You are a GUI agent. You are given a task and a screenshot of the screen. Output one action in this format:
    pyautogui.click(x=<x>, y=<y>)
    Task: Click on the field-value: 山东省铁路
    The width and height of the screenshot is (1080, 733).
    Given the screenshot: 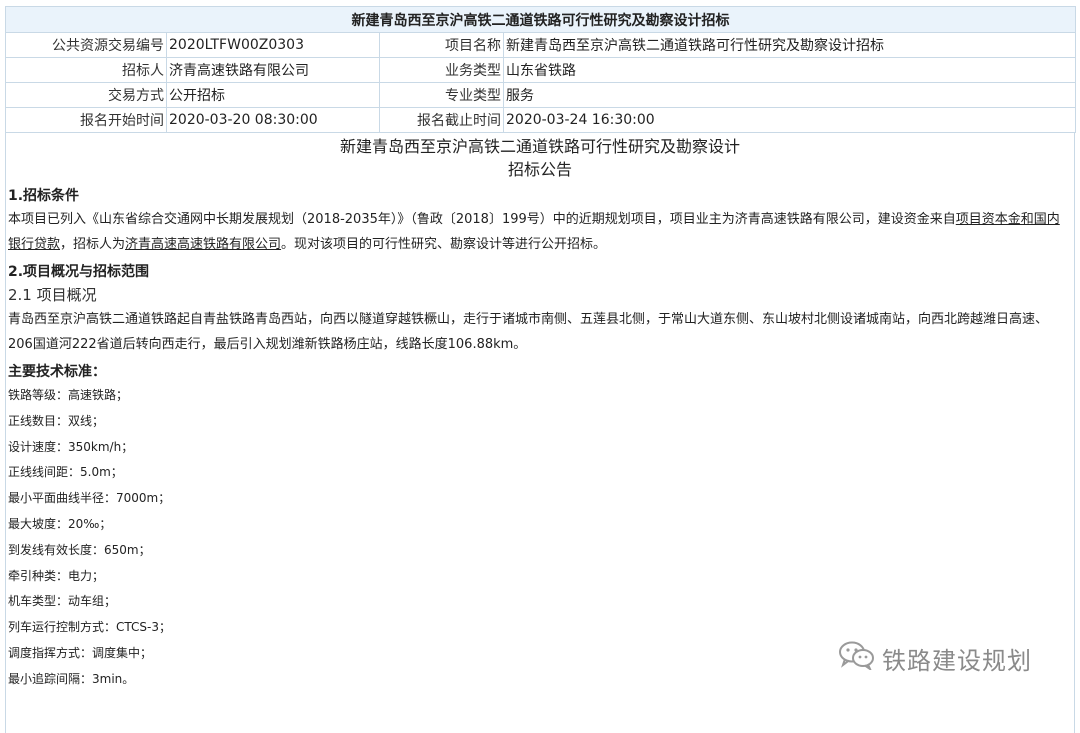 What is the action you would take?
    pyautogui.click(x=789, y=70)
    